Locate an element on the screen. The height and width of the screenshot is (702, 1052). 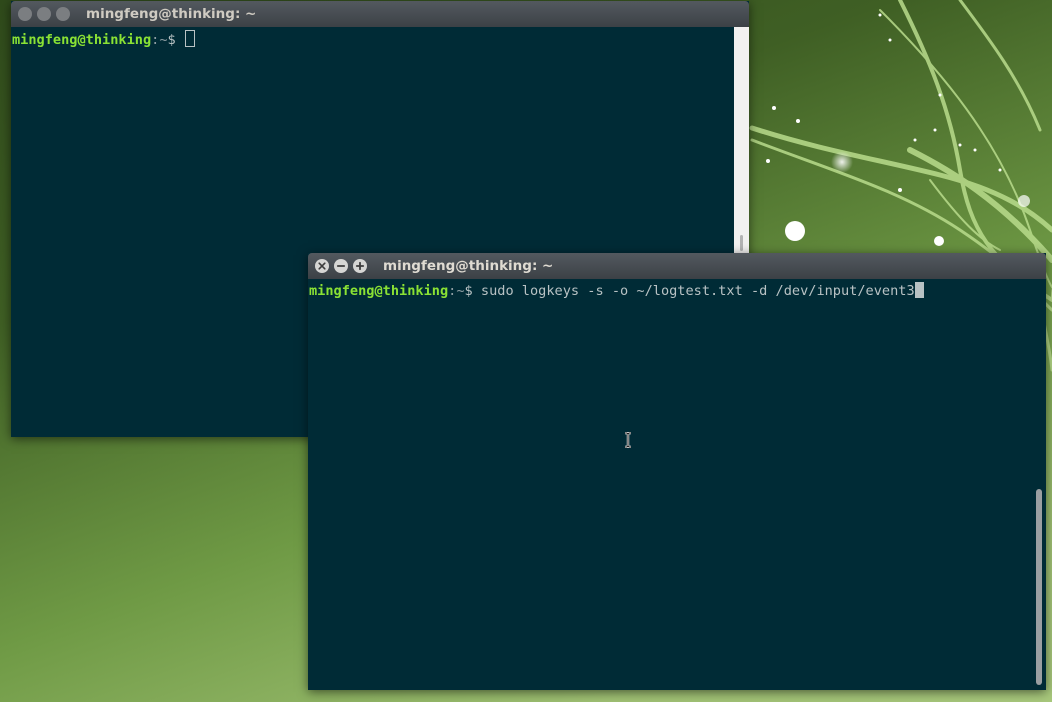
back-terminal-titlebar: mingfeng@thinking: ~ is located at coordinates (380, 14).